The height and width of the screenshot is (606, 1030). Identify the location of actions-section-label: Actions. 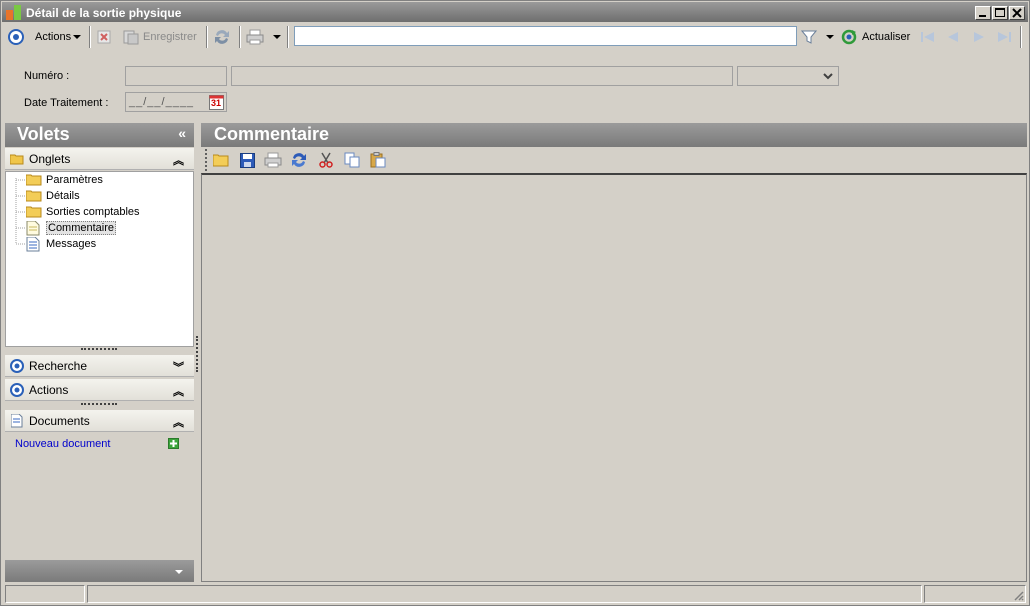
(49, 389).